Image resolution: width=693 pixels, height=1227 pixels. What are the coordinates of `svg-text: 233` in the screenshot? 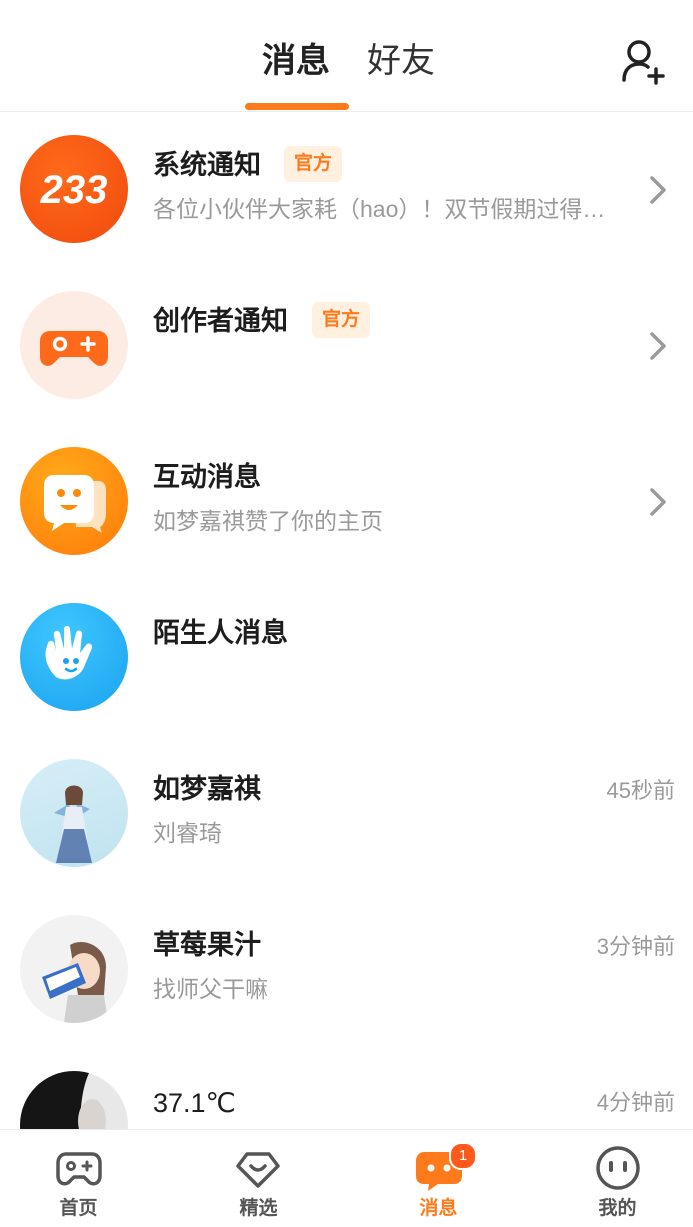 It's located at (74, 190).